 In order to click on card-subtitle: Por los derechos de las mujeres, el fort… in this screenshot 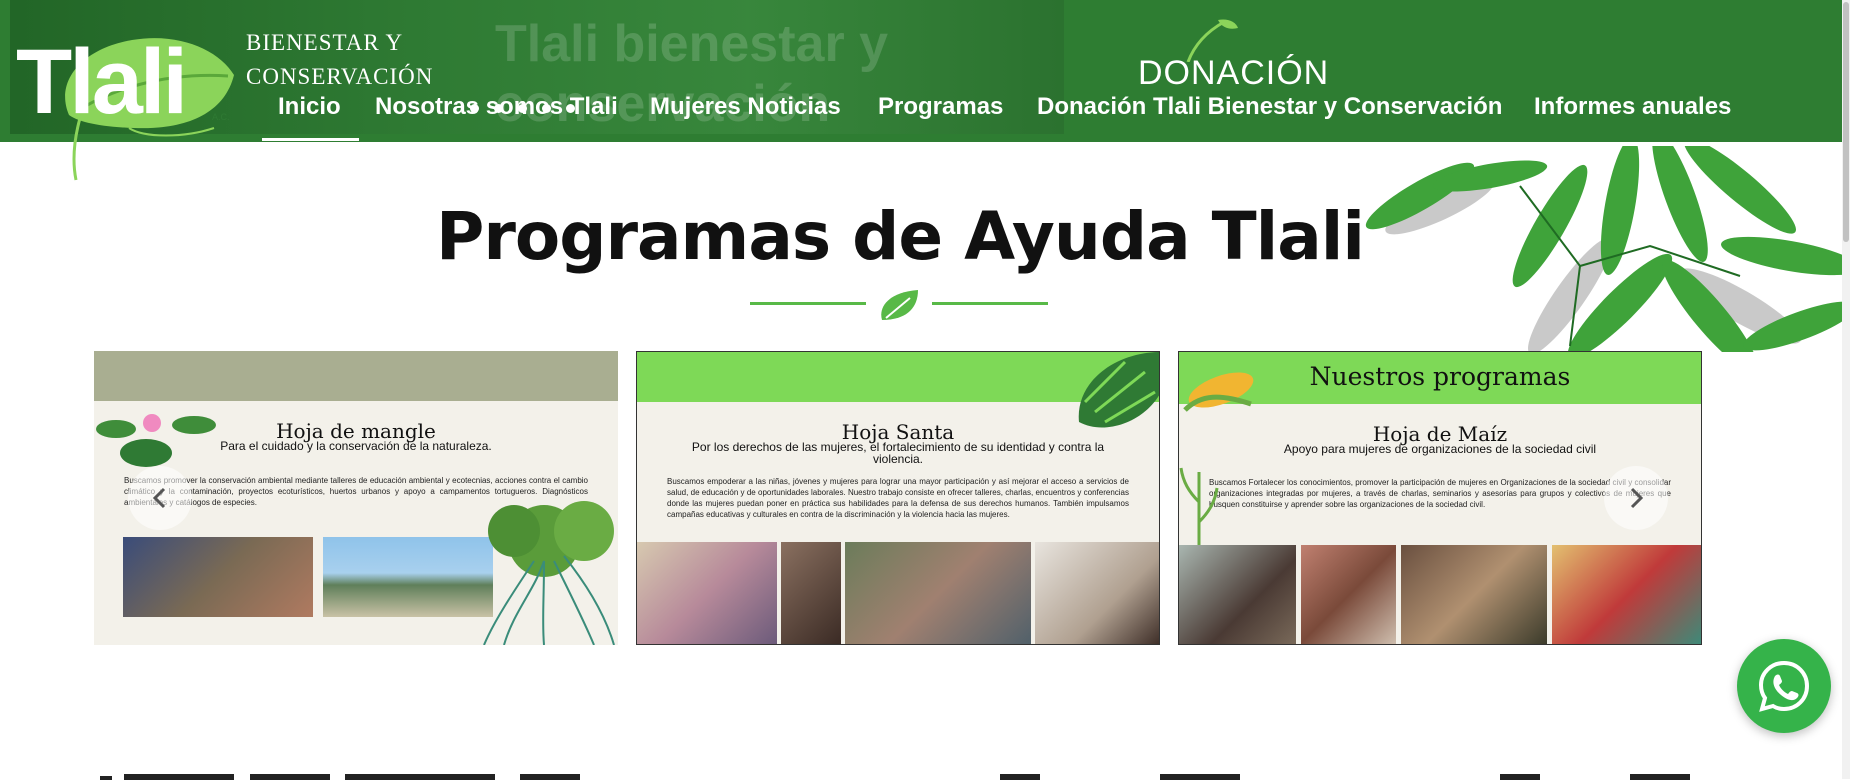, I will do `click(898, 453)`.